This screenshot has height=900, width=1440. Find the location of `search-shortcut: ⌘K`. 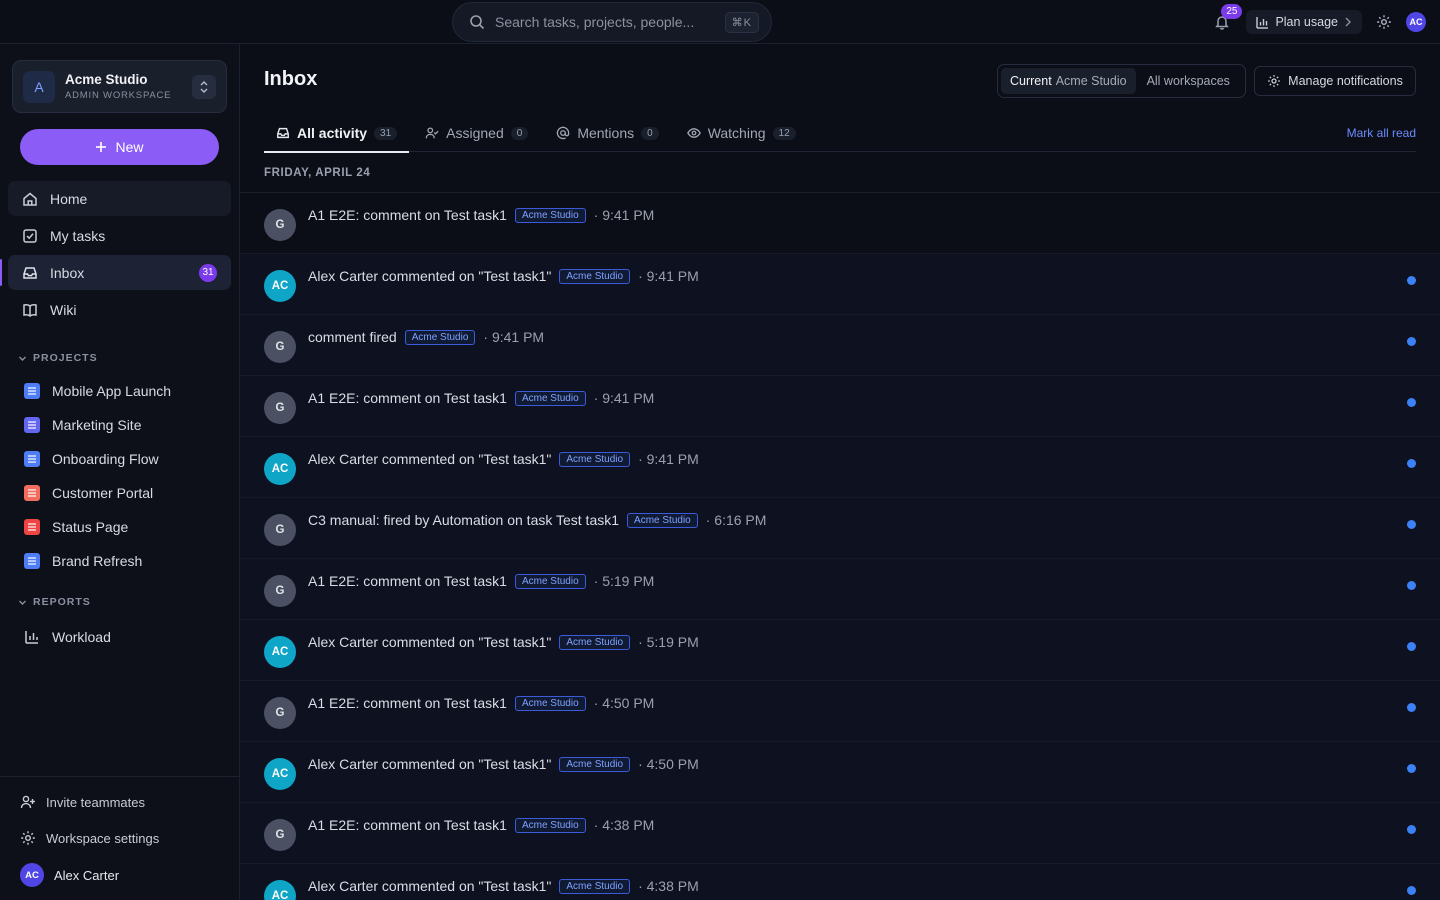

search-shortcut: ⌘K is located at coordinates (741, 22).